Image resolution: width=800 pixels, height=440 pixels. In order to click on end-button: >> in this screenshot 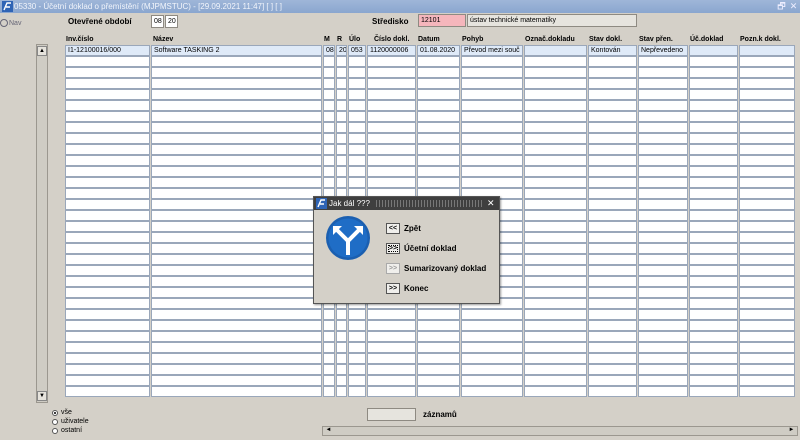, I will do `click(393, 288)`.